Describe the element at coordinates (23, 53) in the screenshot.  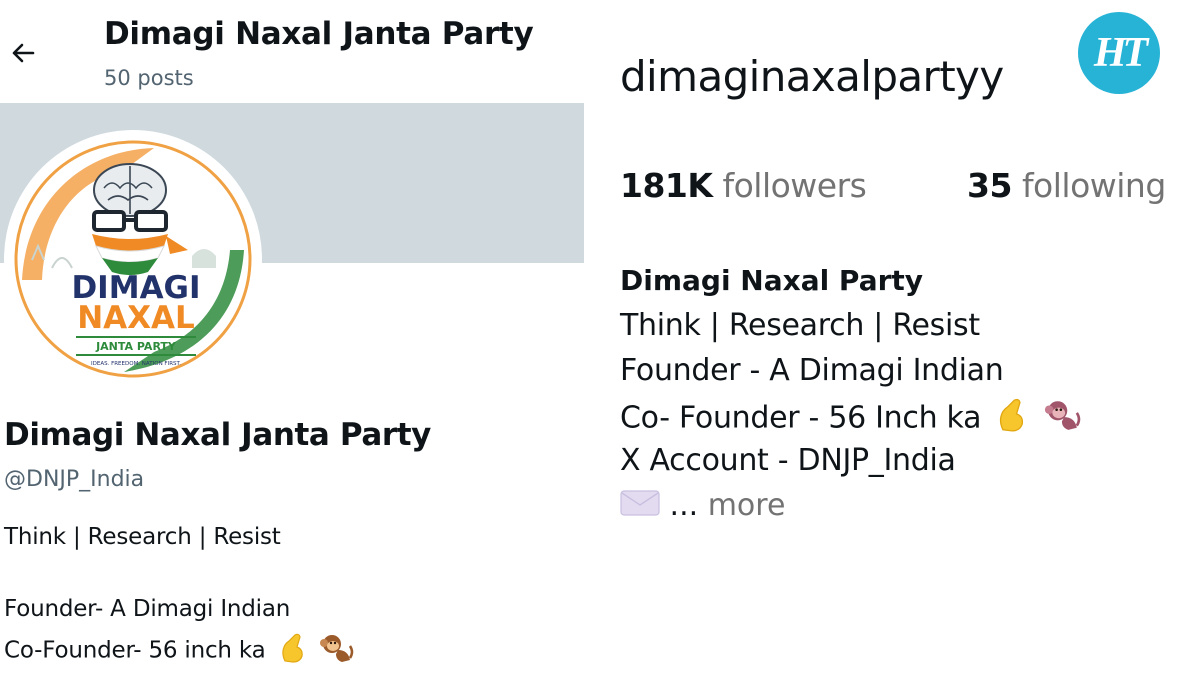
I see `back-arrow-icon` at that location.